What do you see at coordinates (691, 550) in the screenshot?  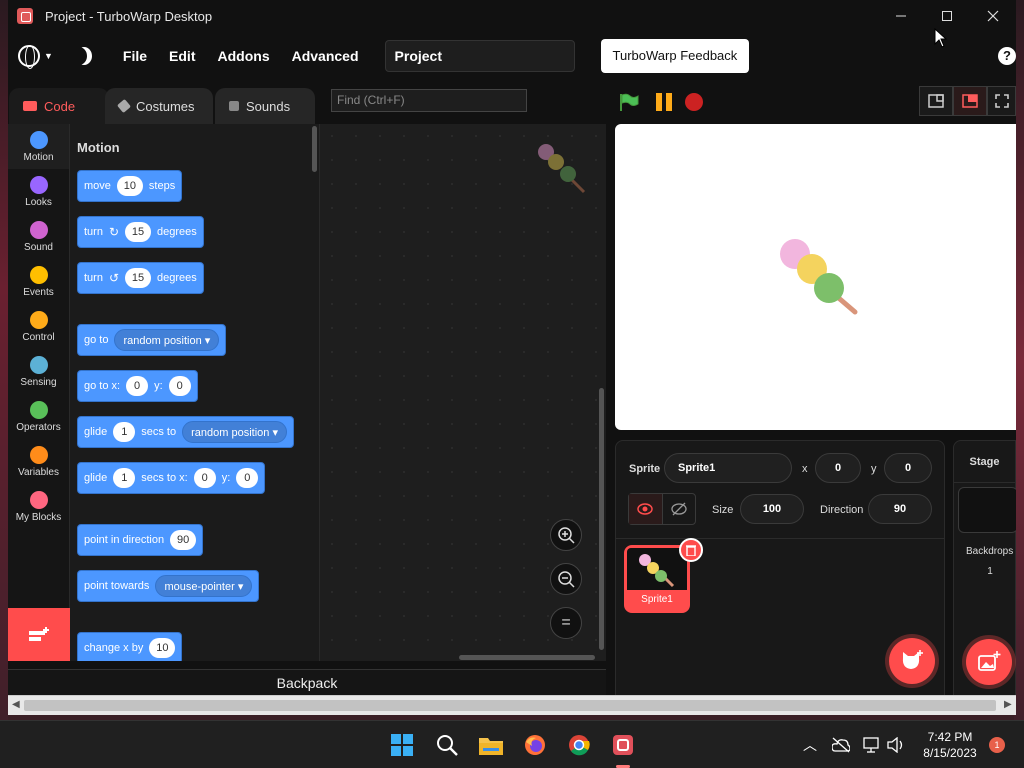 I see `delete-sprite-button` at bounding box center [691, 550].